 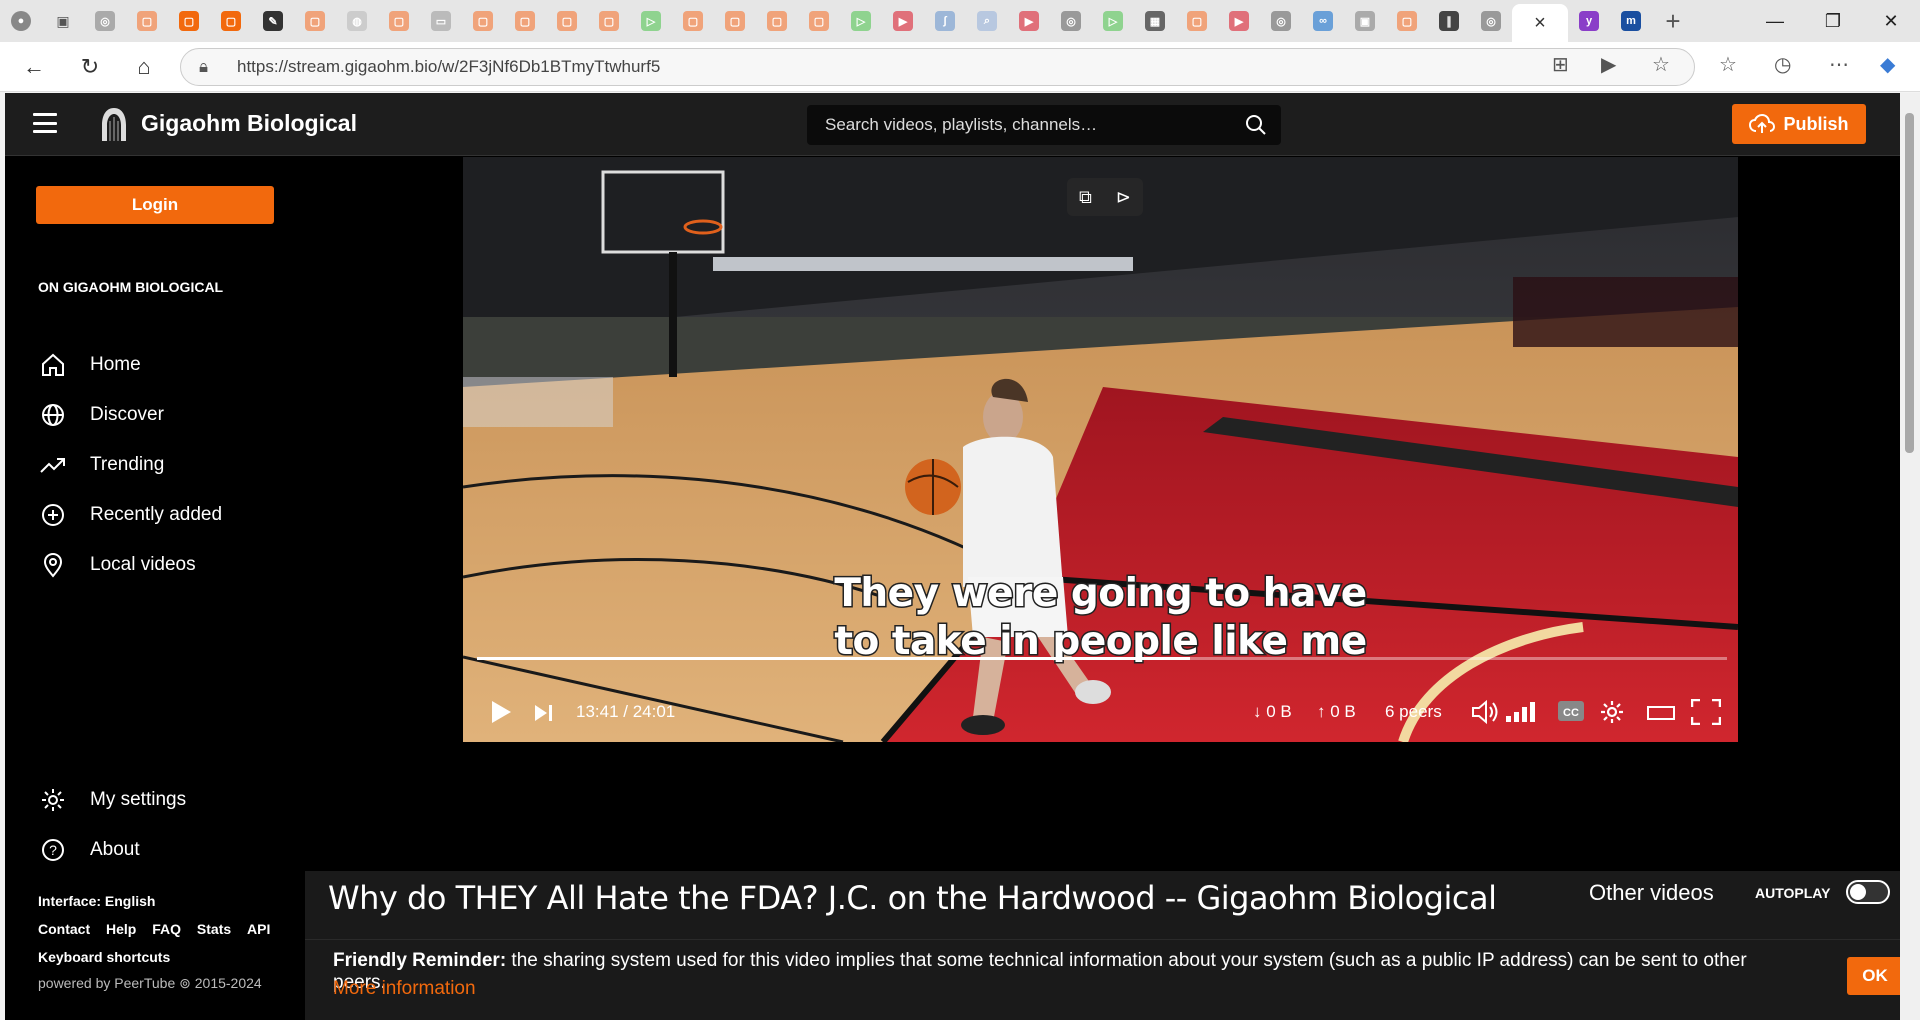 What do you see at coordinates (104, 957) in the screenshot?
I see `keyboard-shortcuts-link: Keyboard shortcuts` at bounding box center [104, 957].